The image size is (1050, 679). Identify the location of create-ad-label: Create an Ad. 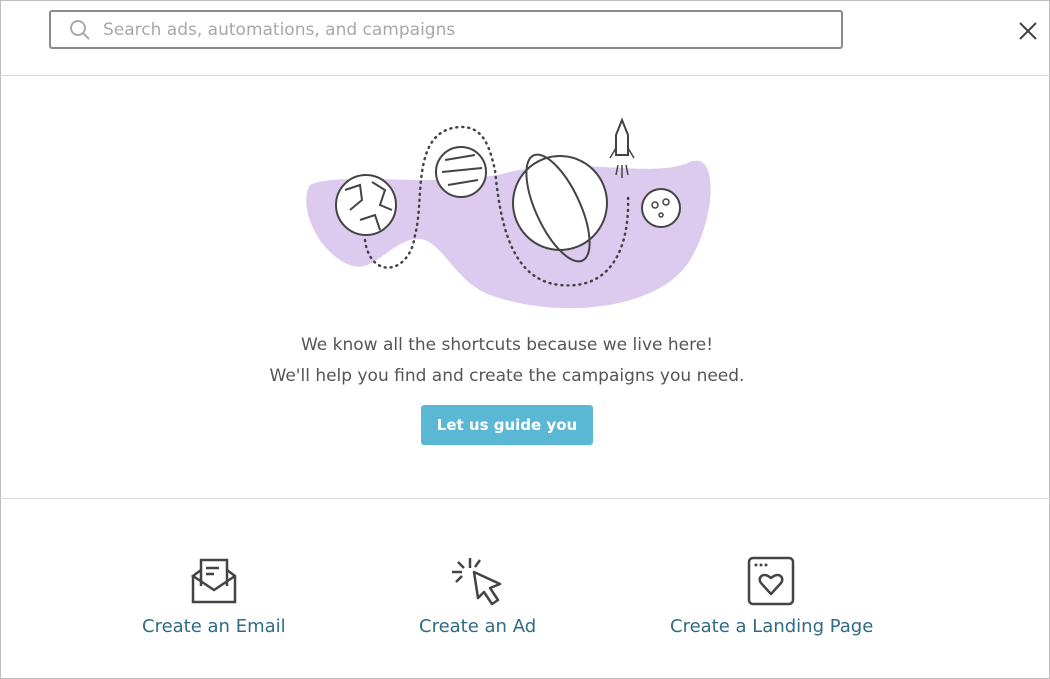
(478, 626).